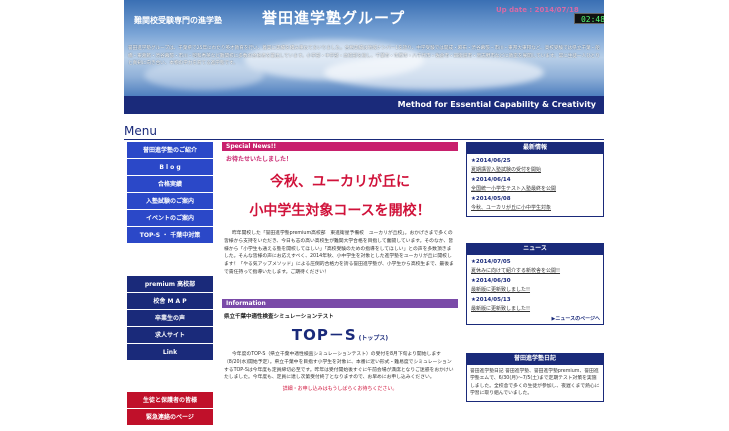 The image size is (729, 431). What do you see at coordinates (537, 10) in the screenshot?
I see `update-date: Up date : 2014/07/18` at bounding box center [537, 10].